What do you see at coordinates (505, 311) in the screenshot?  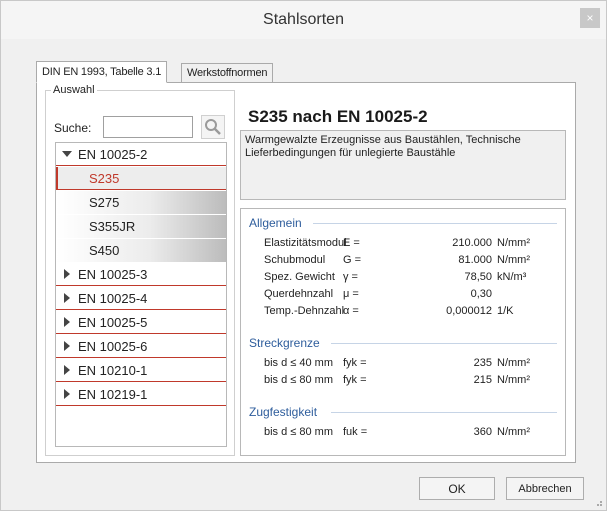 I see `property-unit: 1/K` at bounding box center [505, 311].